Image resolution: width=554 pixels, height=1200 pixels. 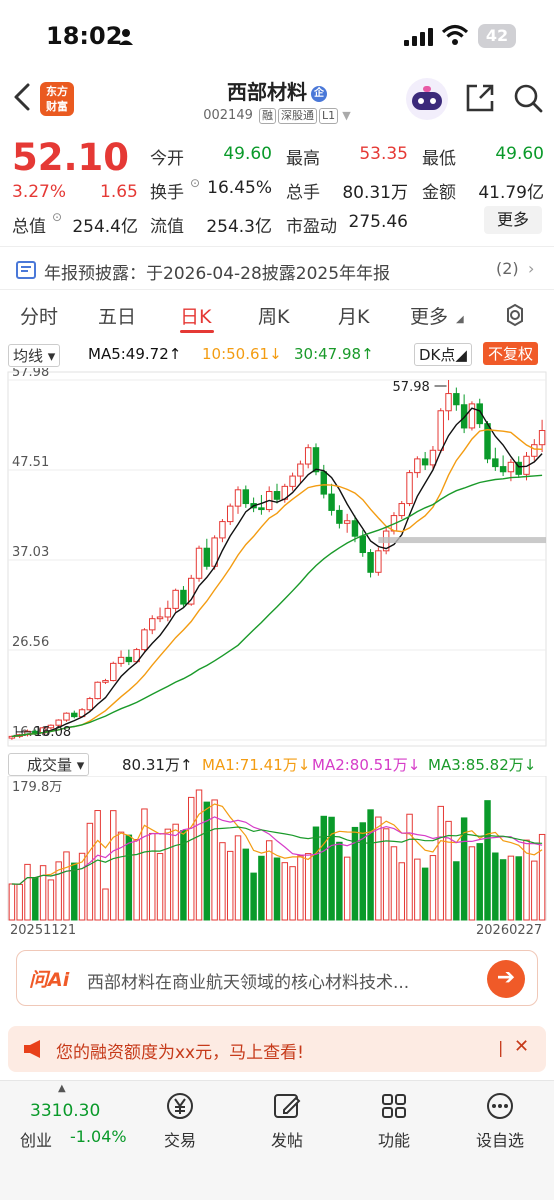 I want to click on volume-max-label: 179.8万, so click(x=37, y=787).